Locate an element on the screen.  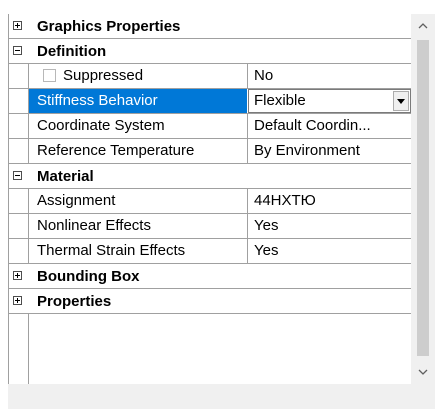
vertical-scrollbar is located at coordinates (423, 199).